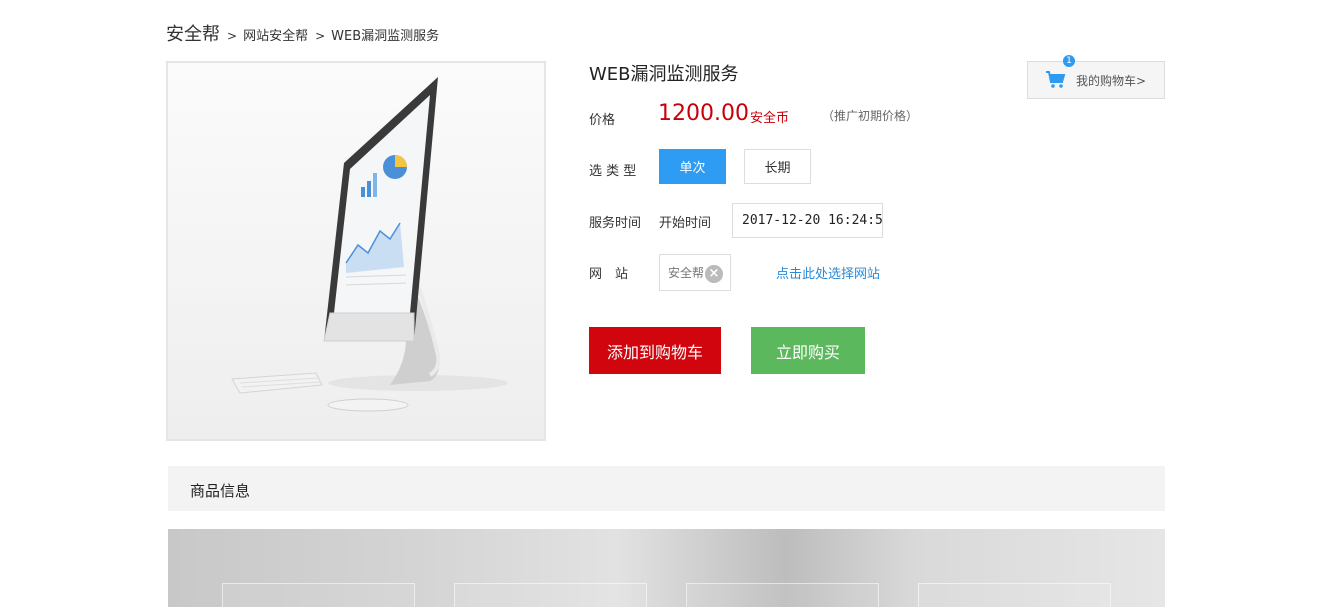 The image size is (1341, 607). Describe the element at coordinates (275, 34) in the screenshot. I see `breadcrumb-category: 网站安全帮` at that location.